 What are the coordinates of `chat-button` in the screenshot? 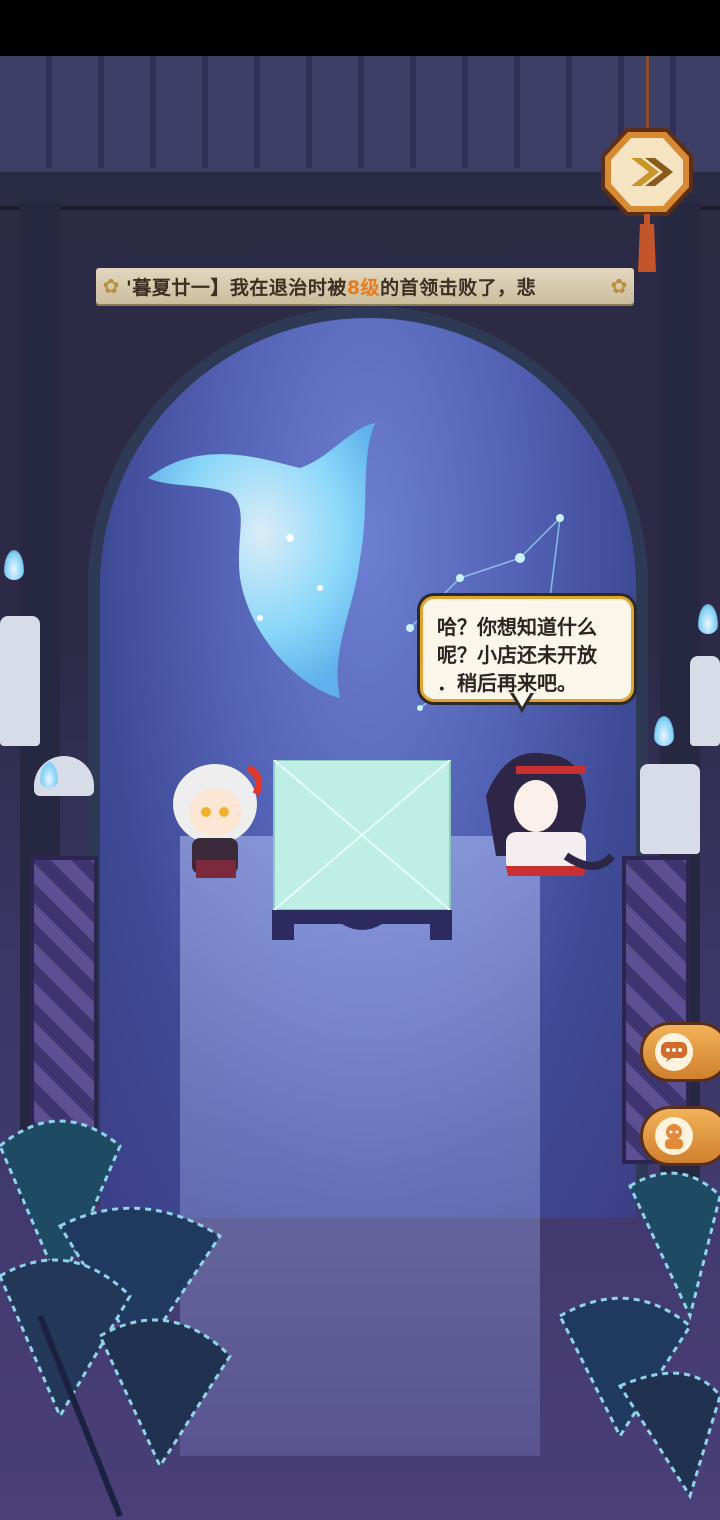 It's located at (680, 1052).